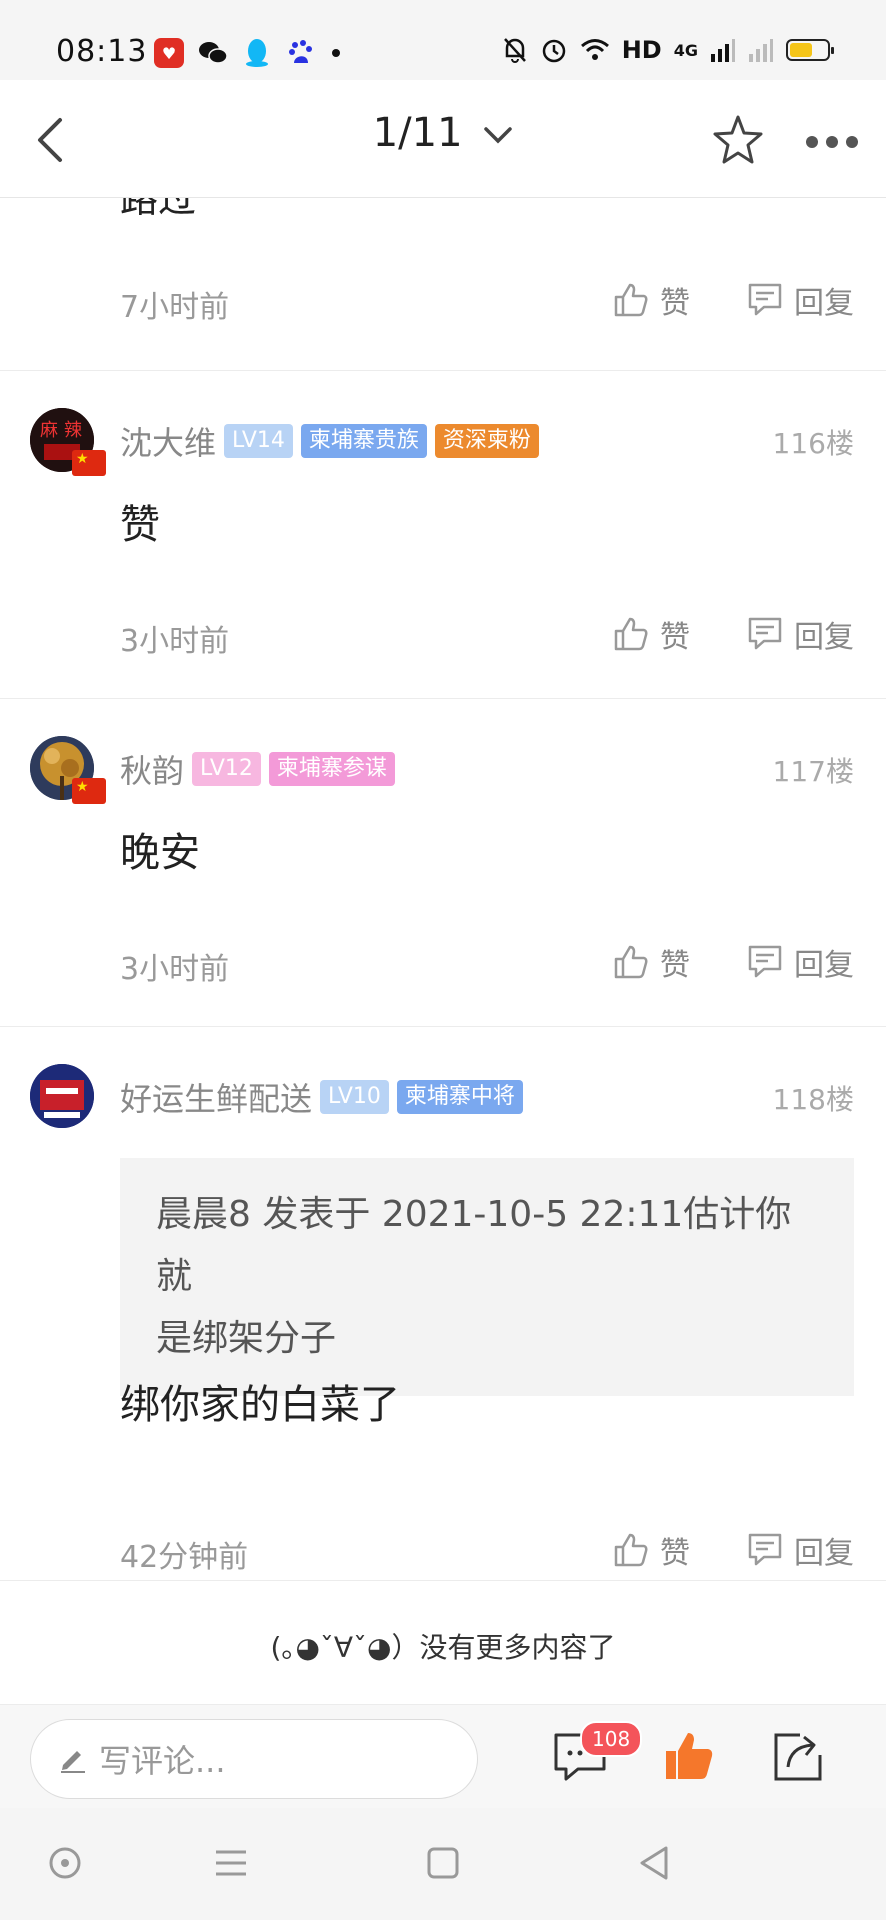 The image size is (886, 1920). I want to click on system-navigation-bar, so click(443, 1864).